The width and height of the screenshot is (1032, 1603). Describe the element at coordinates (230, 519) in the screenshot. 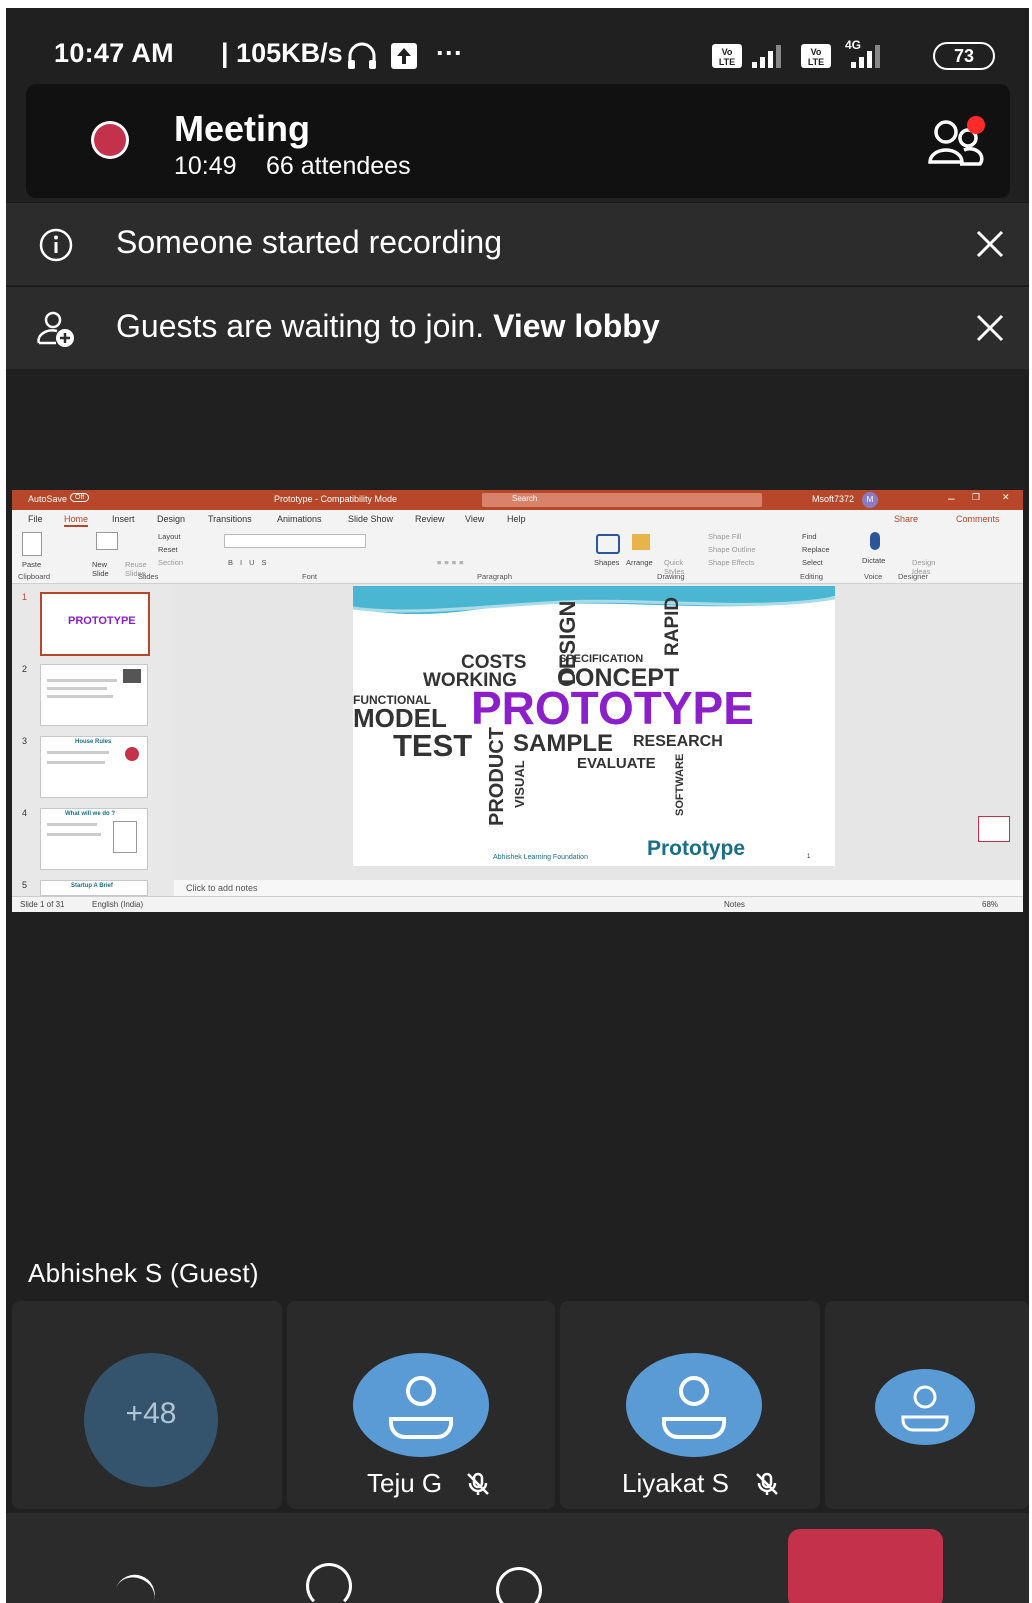

I see `tab-transitions: Transitions` at that location.